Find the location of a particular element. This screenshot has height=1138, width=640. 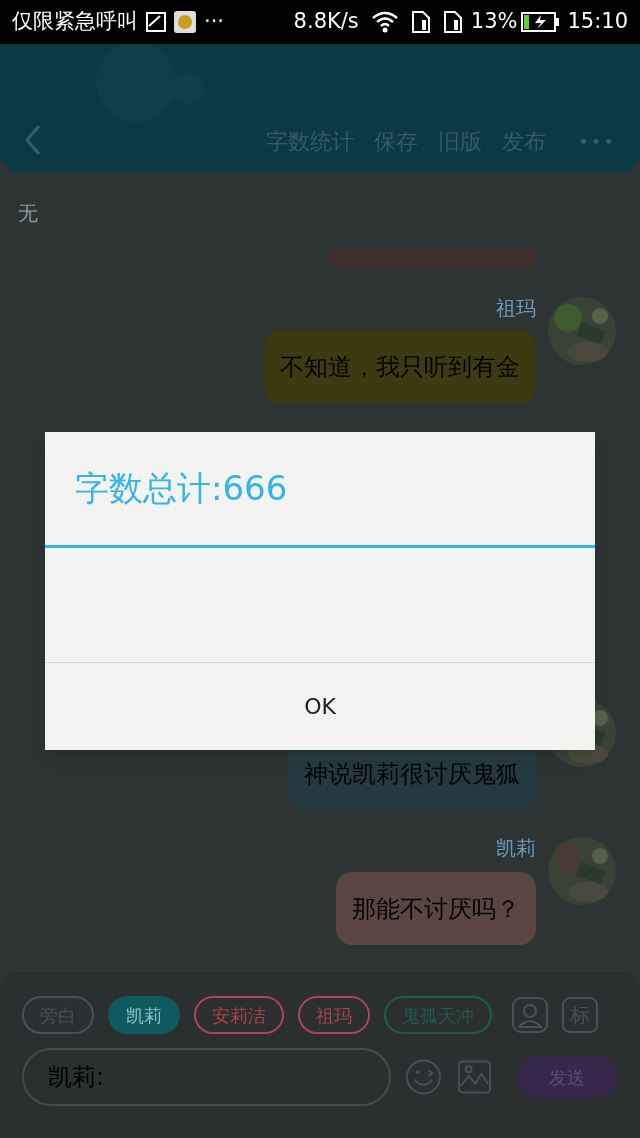

carrier-text: 仅限紧急呼叫 is located at coordinates (75, 22).